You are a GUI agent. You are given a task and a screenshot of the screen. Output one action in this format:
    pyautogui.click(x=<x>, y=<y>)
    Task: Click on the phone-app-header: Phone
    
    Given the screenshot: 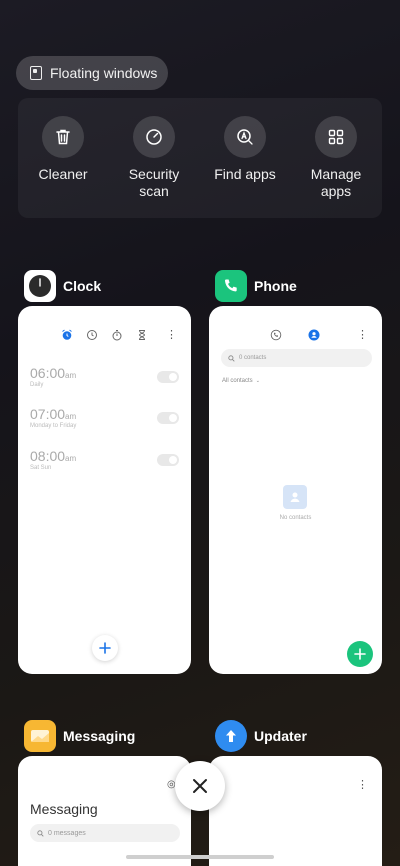 What is the action you would take?
    pyautogui.click(x=256, y=286)
    